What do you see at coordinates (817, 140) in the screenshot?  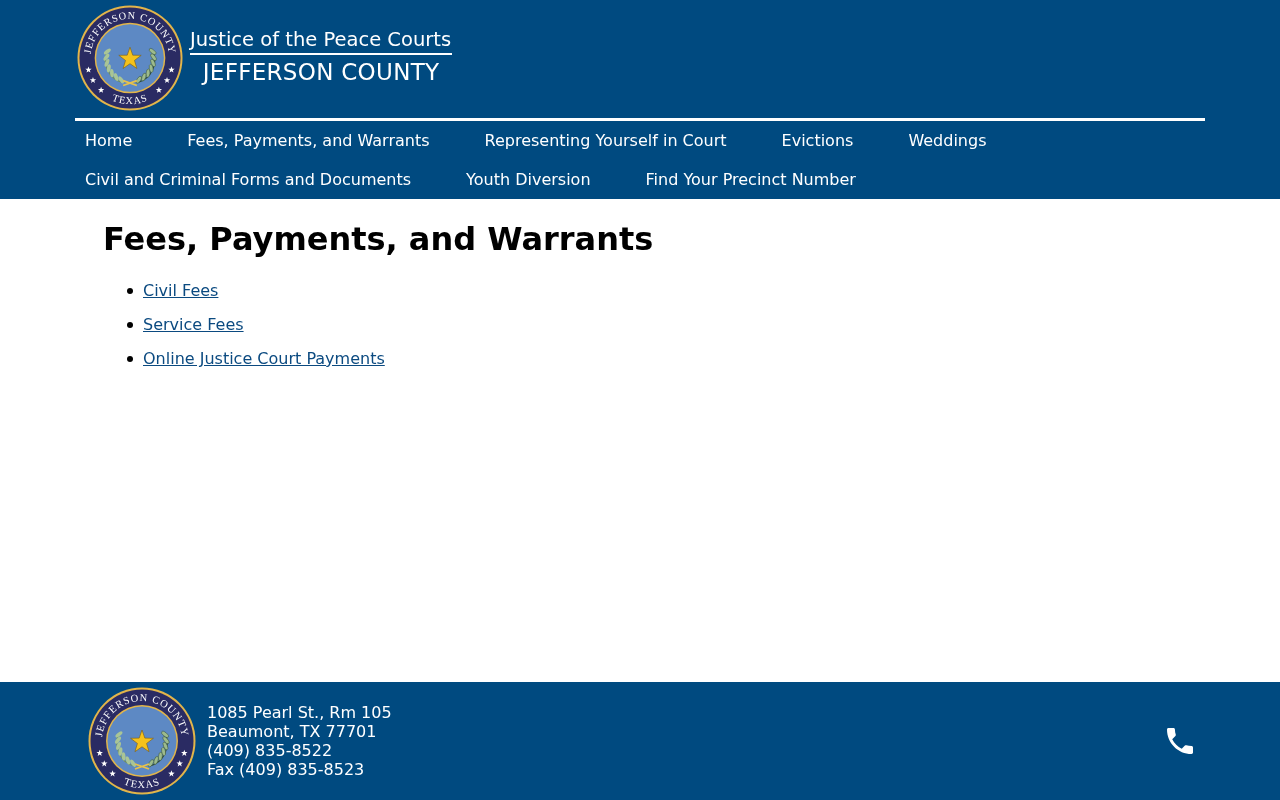 I see `nav-link: Evictions` at bounding box center [817, 140].